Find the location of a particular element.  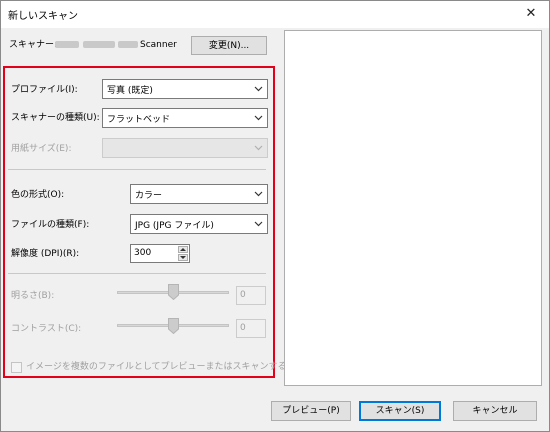

brightness-value: 0 is located at coordinates (243, 295).